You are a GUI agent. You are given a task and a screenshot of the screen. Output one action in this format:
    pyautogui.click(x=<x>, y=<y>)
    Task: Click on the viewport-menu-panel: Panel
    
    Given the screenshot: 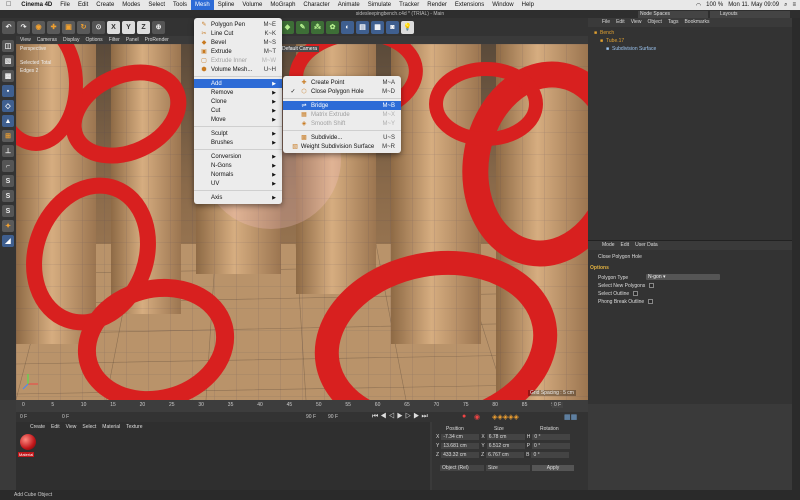 What is the action you would take?
    pyautogui.click(x=132, y=40)
    